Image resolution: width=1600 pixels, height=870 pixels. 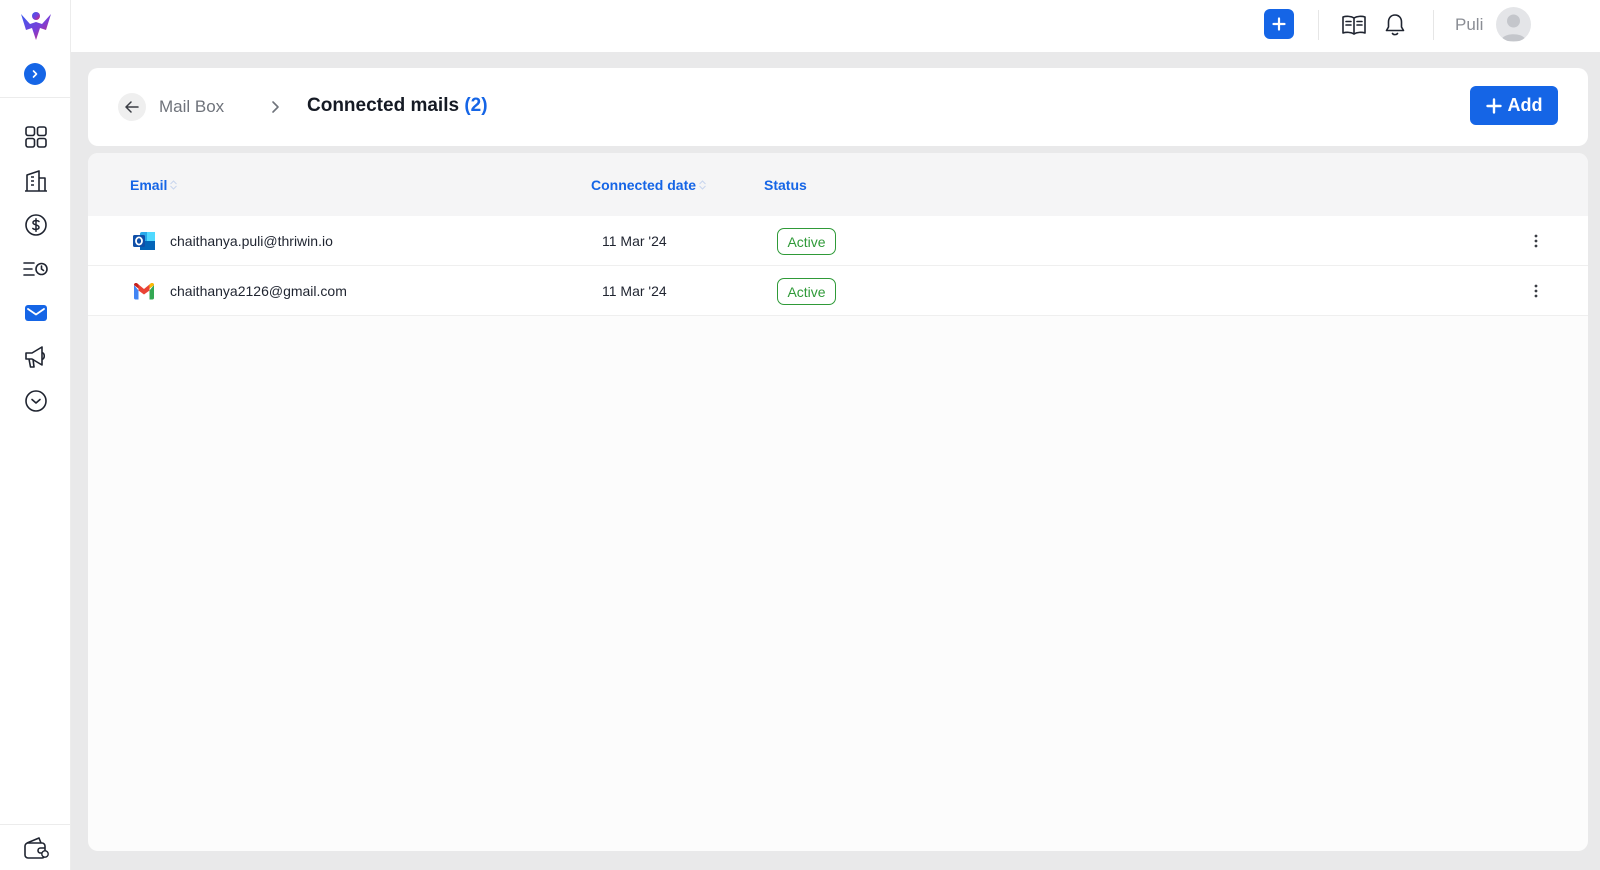 What do you see at coordinates (838, 184) in the screenshot?
I see `table-header: Email Connected date Status` at bounding box center [838, 184].